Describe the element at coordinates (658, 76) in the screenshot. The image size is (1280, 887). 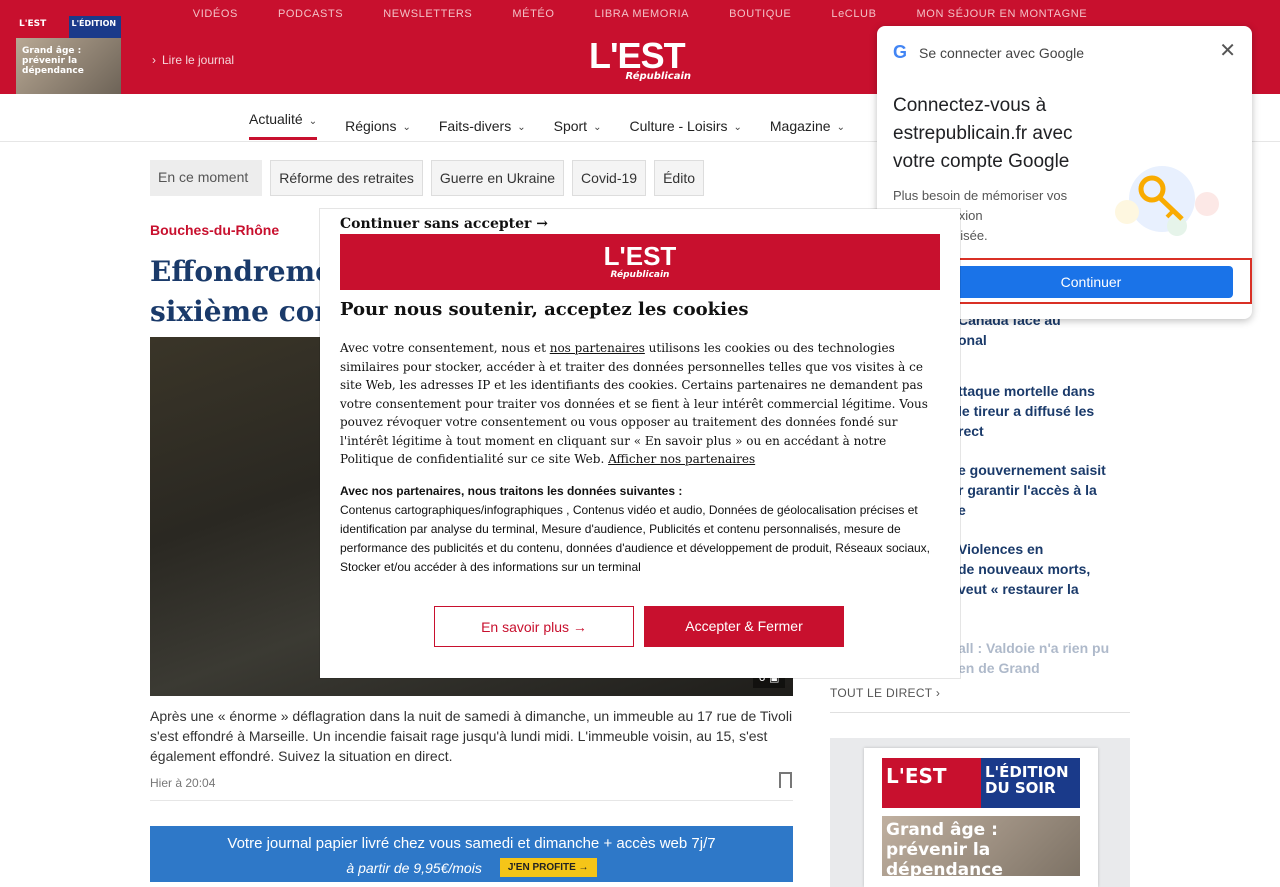
I see `logo-sub-text: Républicain` at that location.